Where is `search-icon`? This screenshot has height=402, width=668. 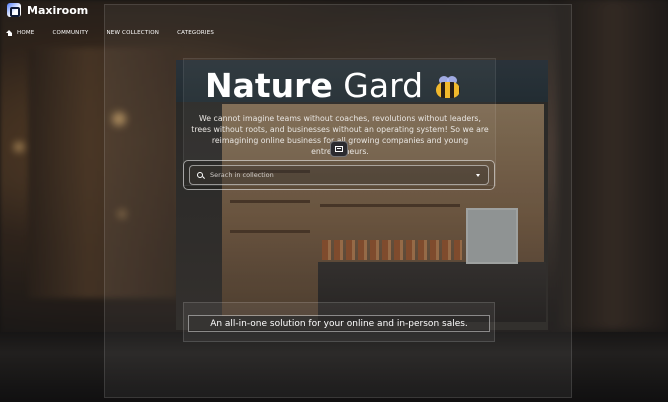
search-icon is located at coordinates (200, 175).